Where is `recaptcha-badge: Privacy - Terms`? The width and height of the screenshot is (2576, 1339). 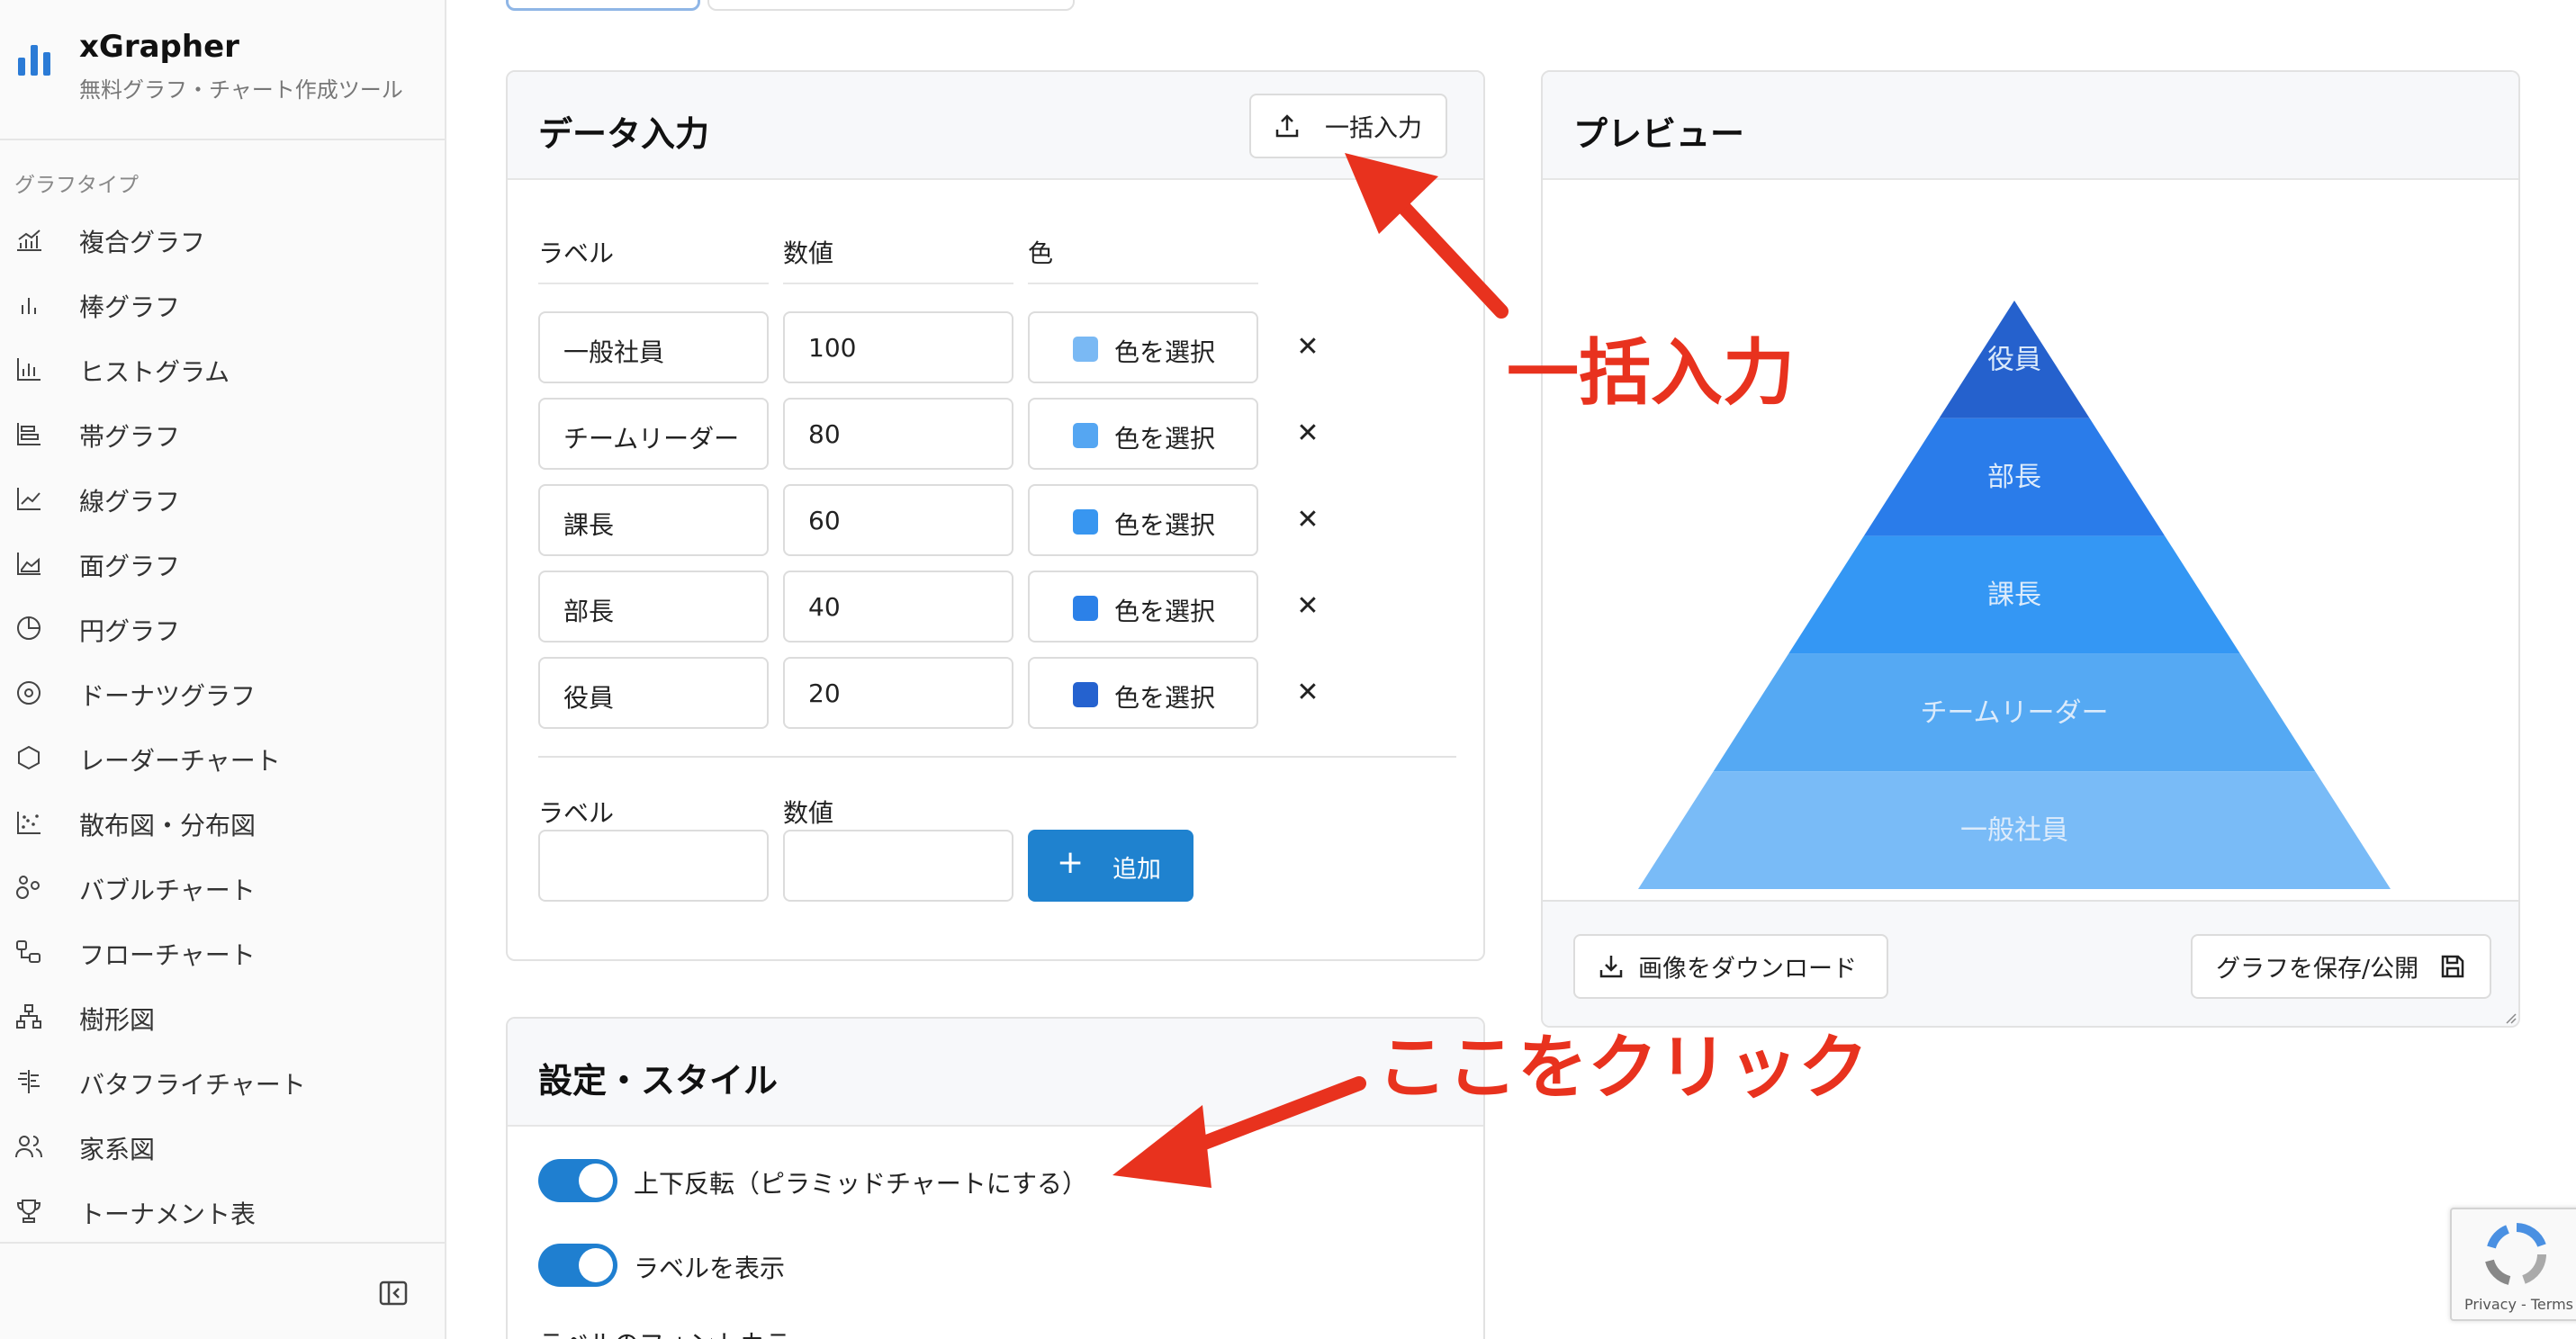
recaptcha-badge: Privacy - Terms is located at coordinates (2513, 1265).